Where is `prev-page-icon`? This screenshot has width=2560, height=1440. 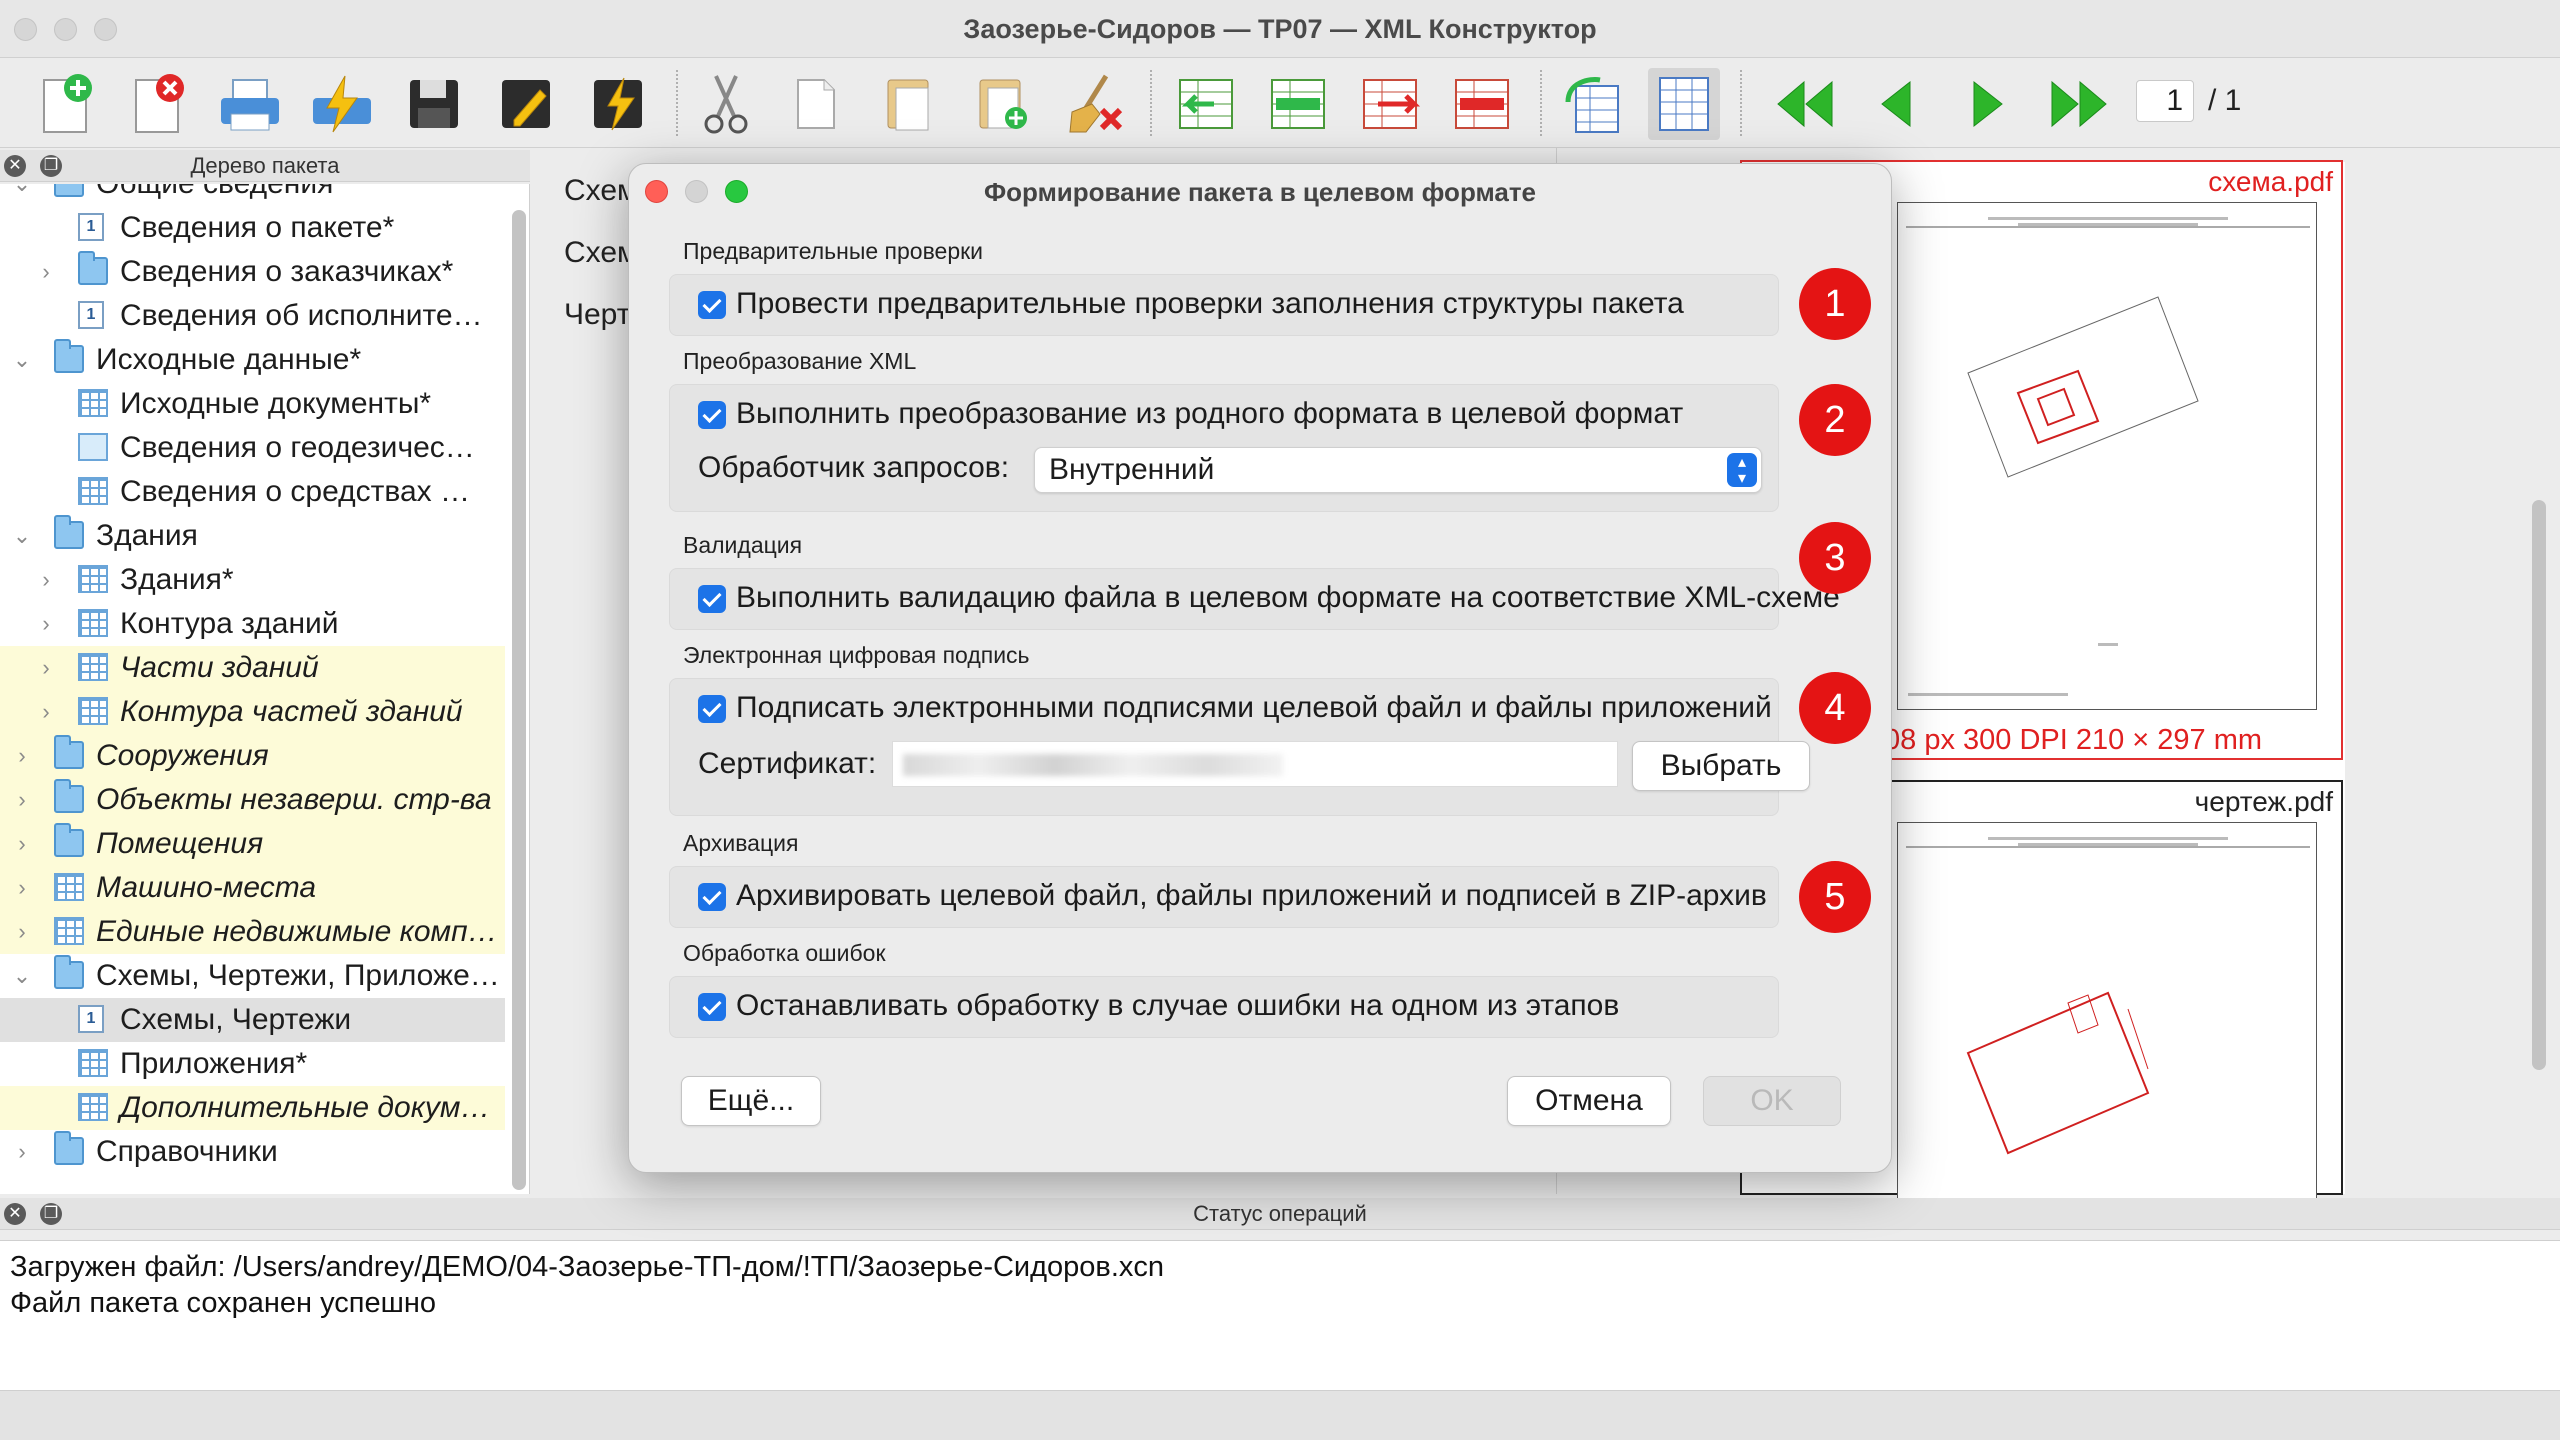 prev-page-icon is located at coordinates (1896, 104).